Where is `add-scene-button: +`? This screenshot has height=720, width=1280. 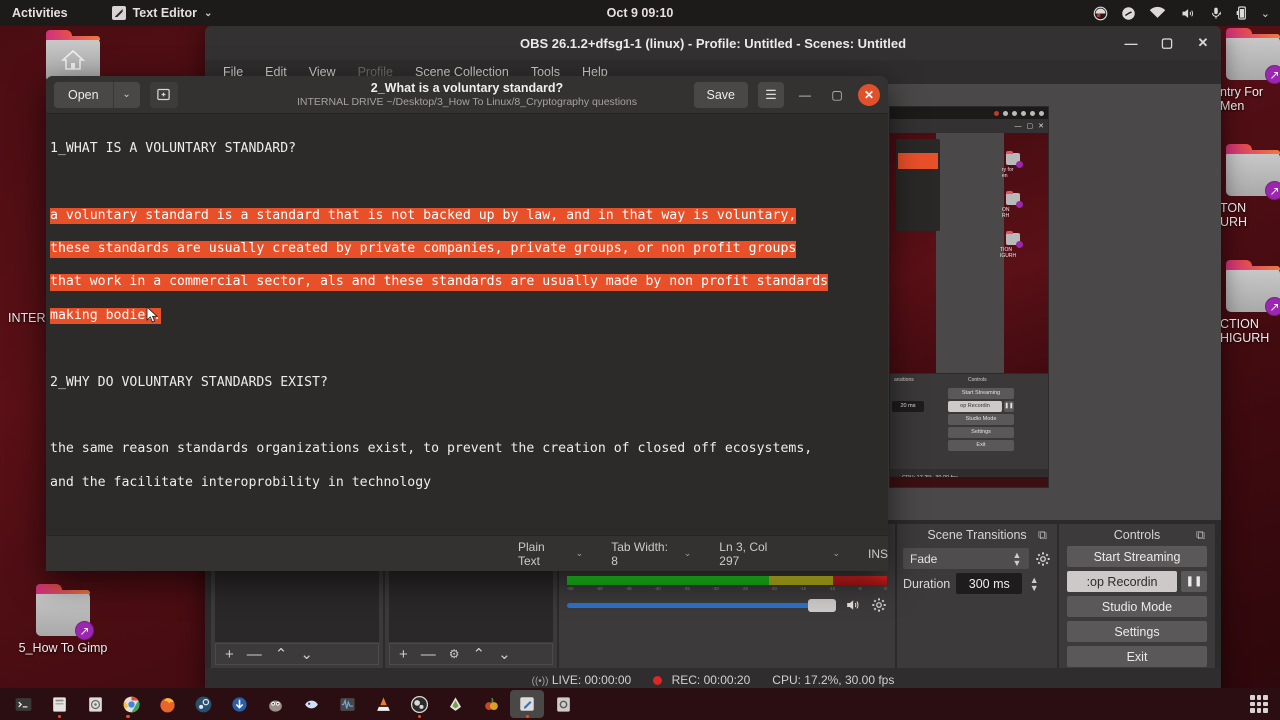
add-scene-button: + is located at coordinates (229, 654).